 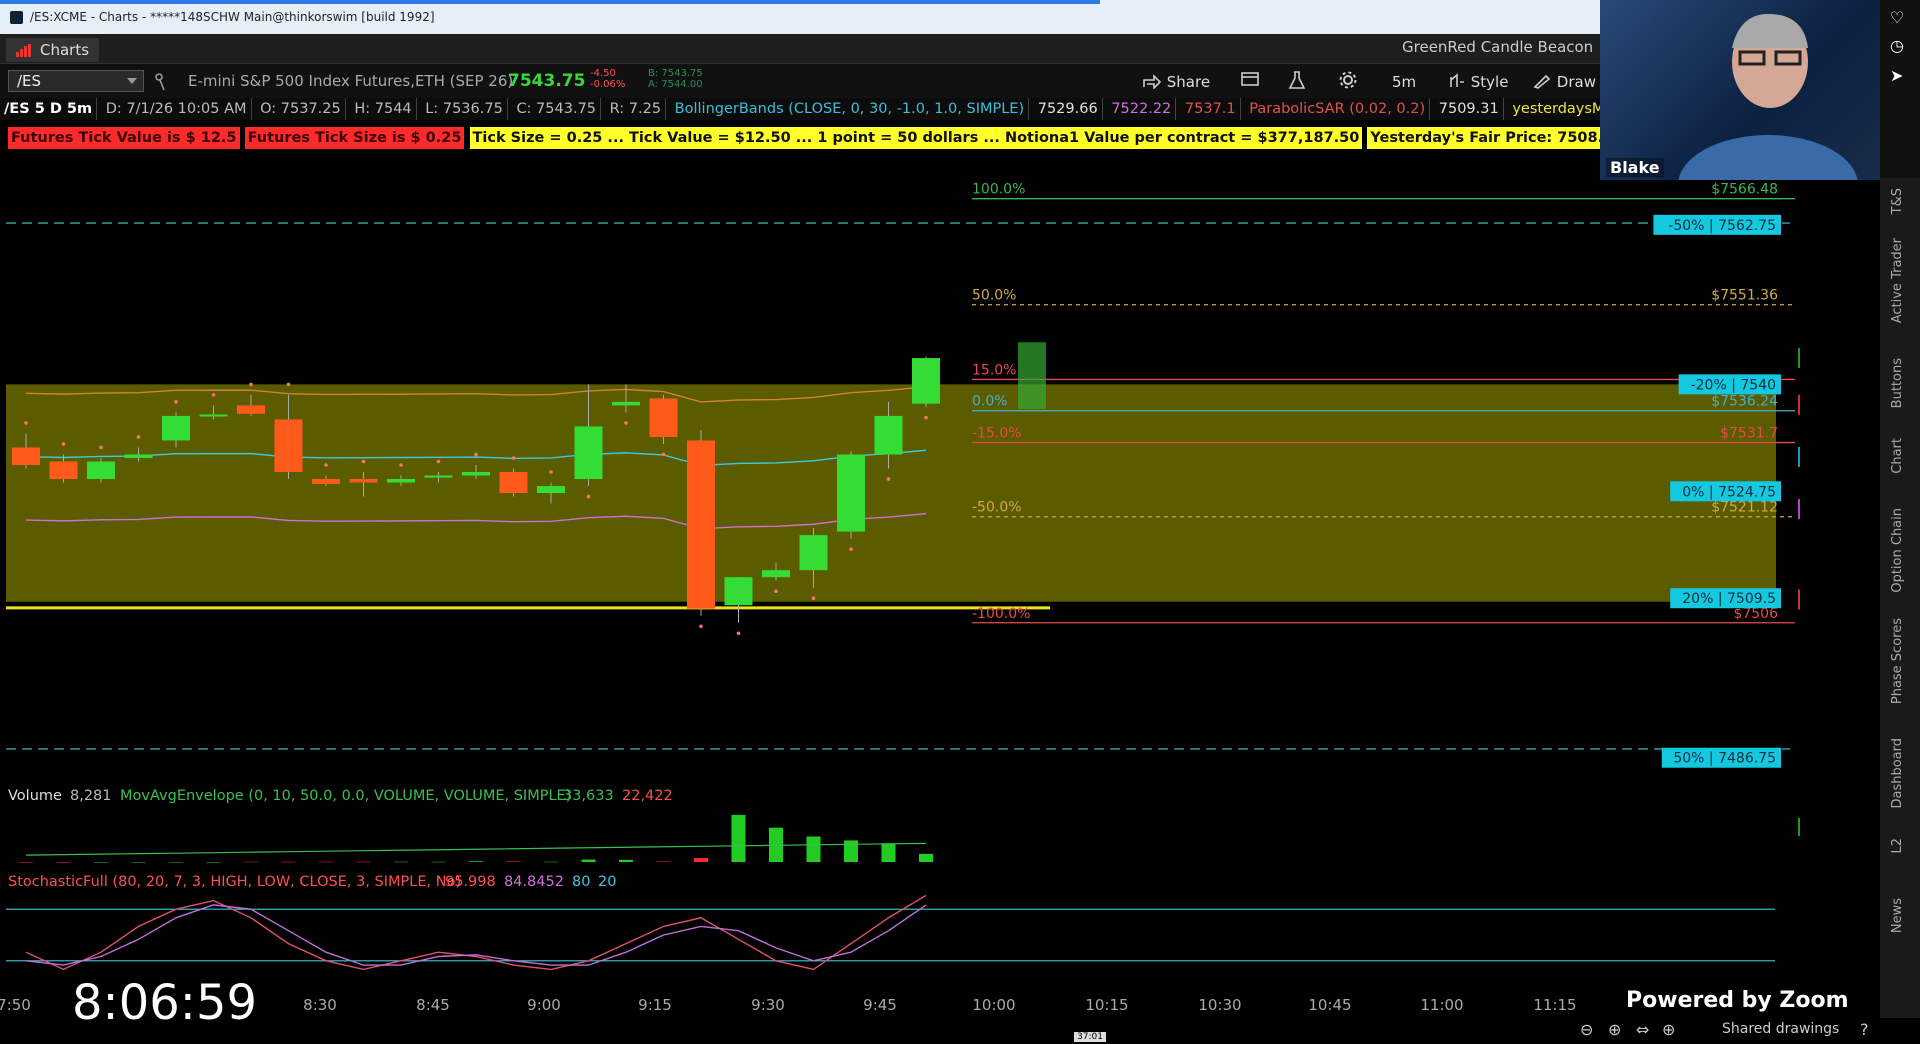 I want to click on style-button: Style, so click(x=1478, y=82).